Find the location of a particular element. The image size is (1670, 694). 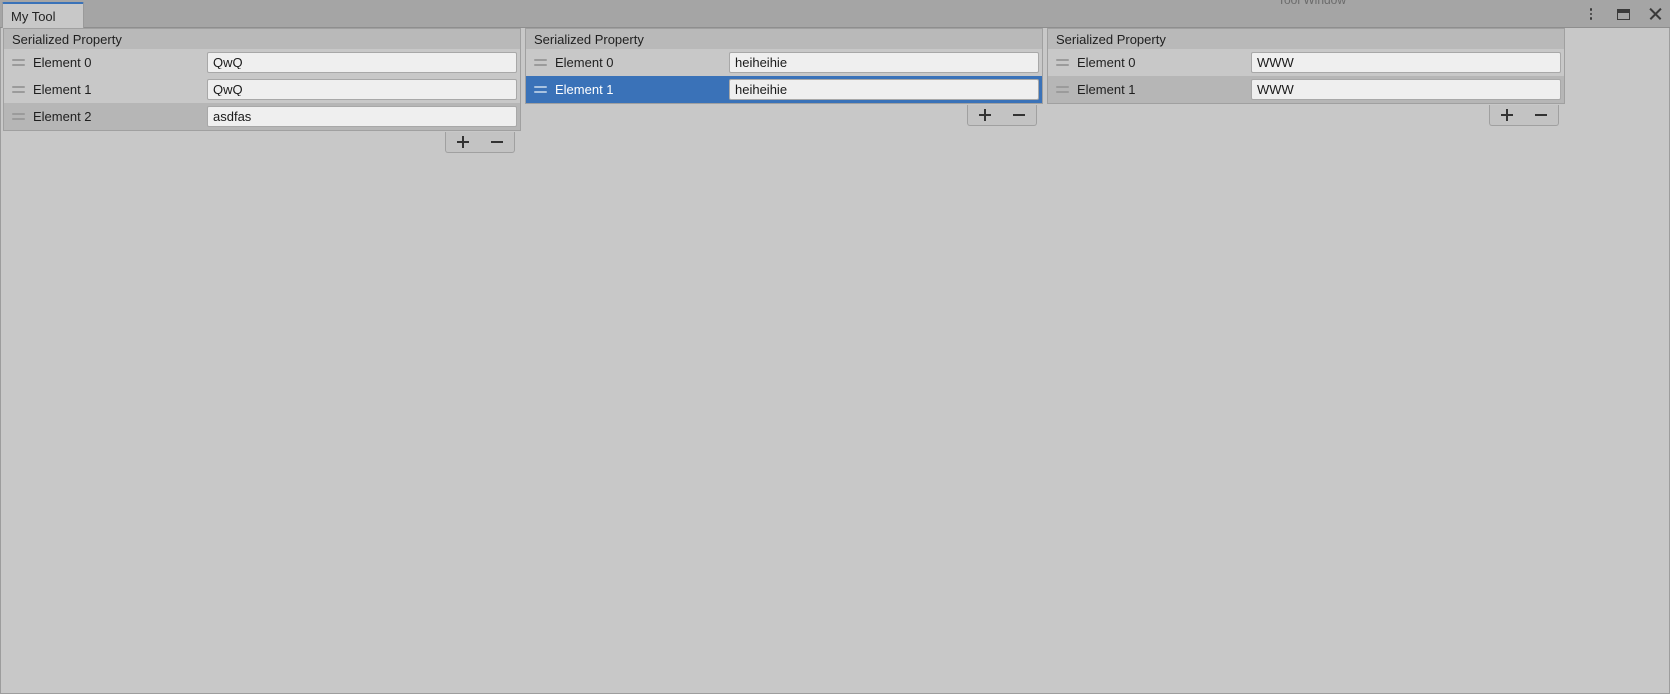

list-3-footer is located at coordinates (1524, 115).